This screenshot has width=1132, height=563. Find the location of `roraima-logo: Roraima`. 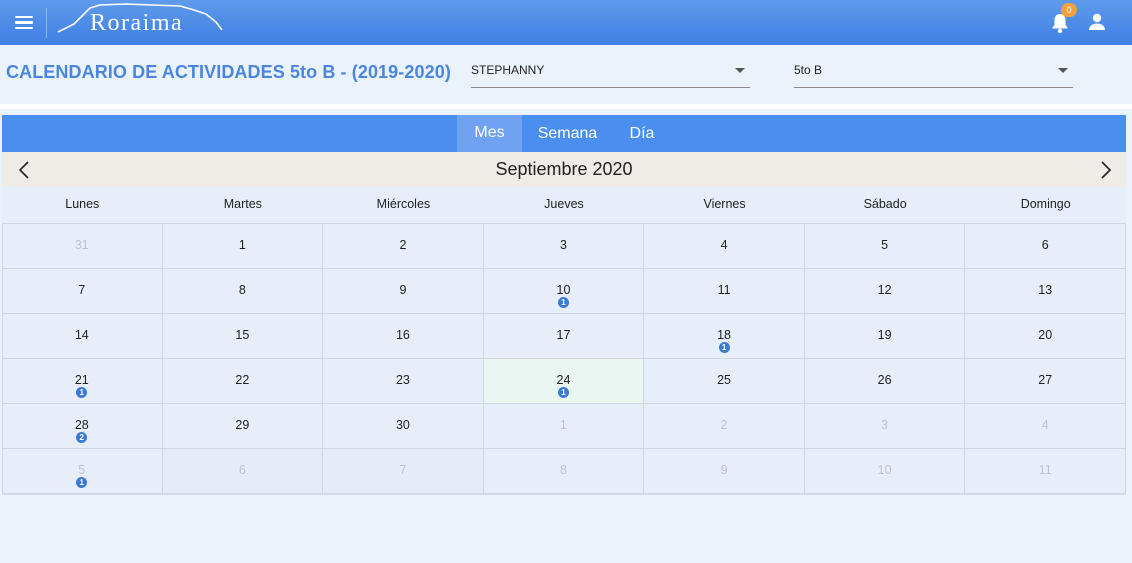

roraima-logo: Roraima is located at coordinates (142, 20).